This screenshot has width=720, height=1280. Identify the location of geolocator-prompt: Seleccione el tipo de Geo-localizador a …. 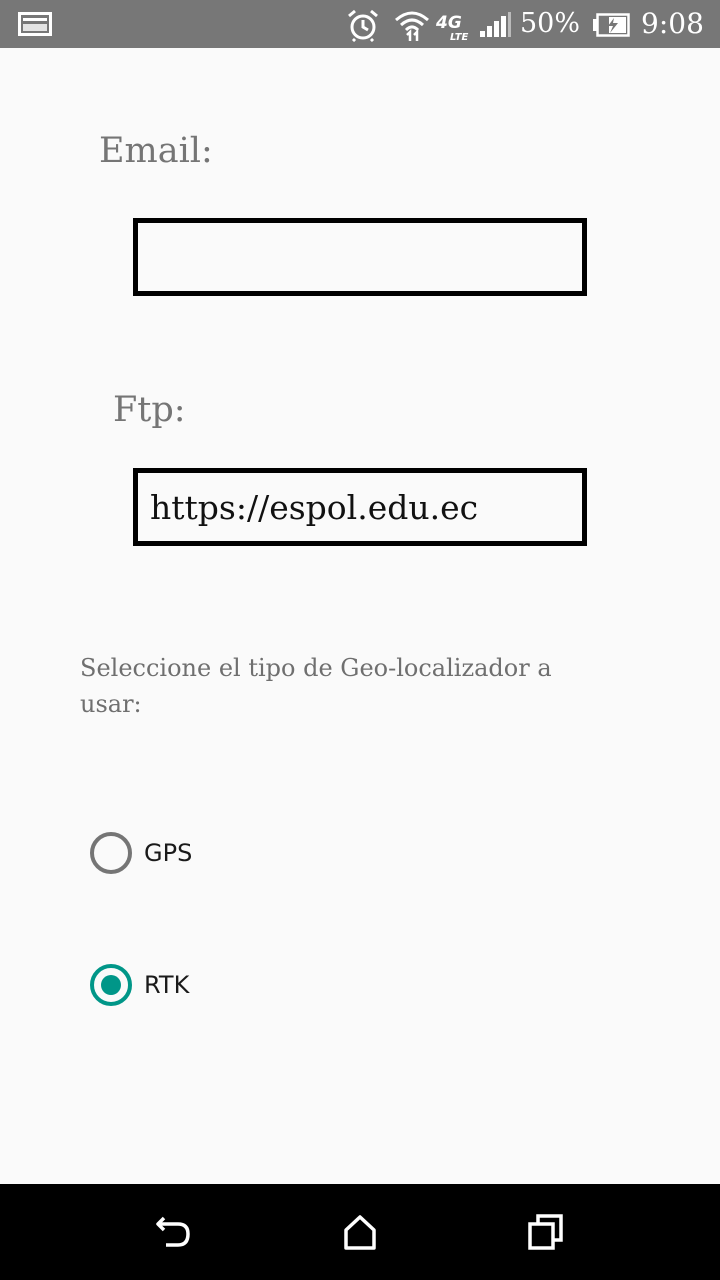
(316, 686).